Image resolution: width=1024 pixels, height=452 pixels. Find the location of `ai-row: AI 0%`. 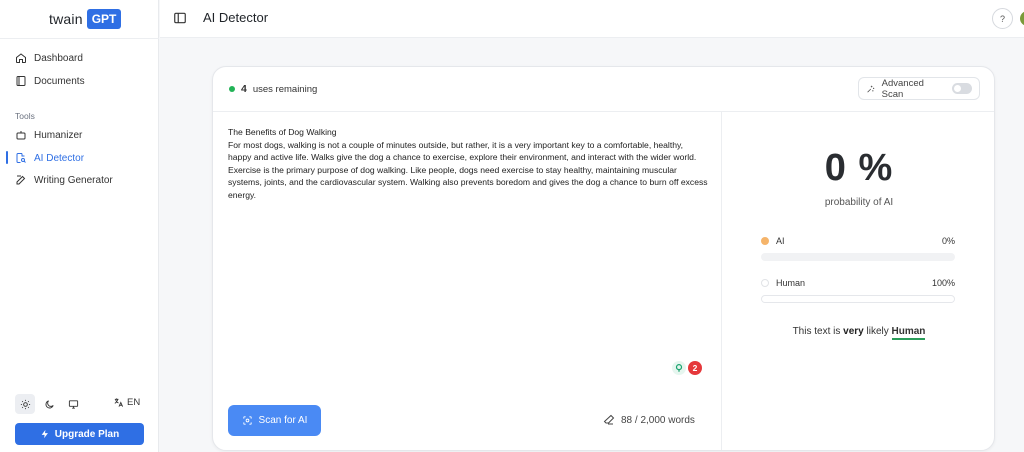

ai-row: AI 0% is located at coordinates (858, 241).